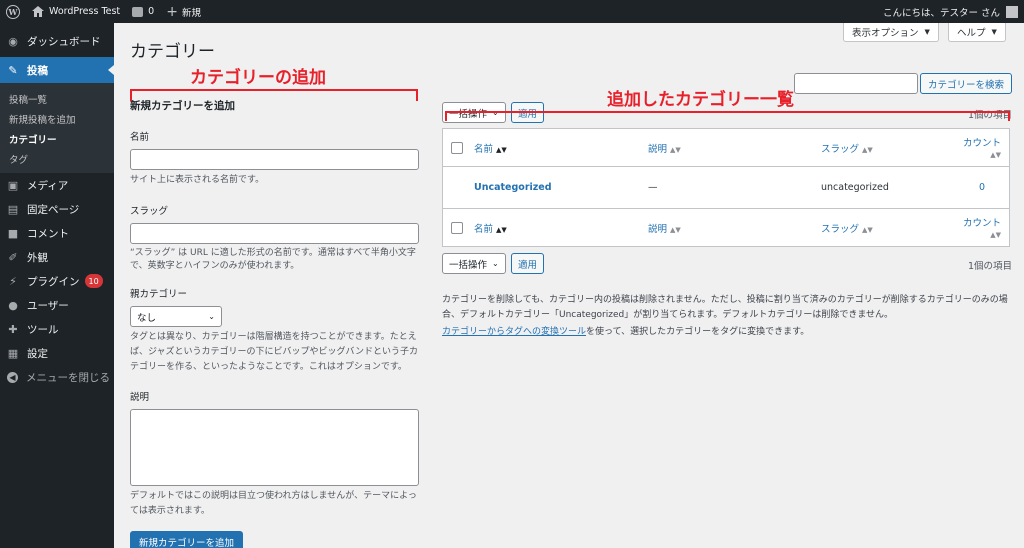 The width and height of the screenshot is (1024, 548). I want to click on help-button: ヘルプ ▼, so click(977, 32).